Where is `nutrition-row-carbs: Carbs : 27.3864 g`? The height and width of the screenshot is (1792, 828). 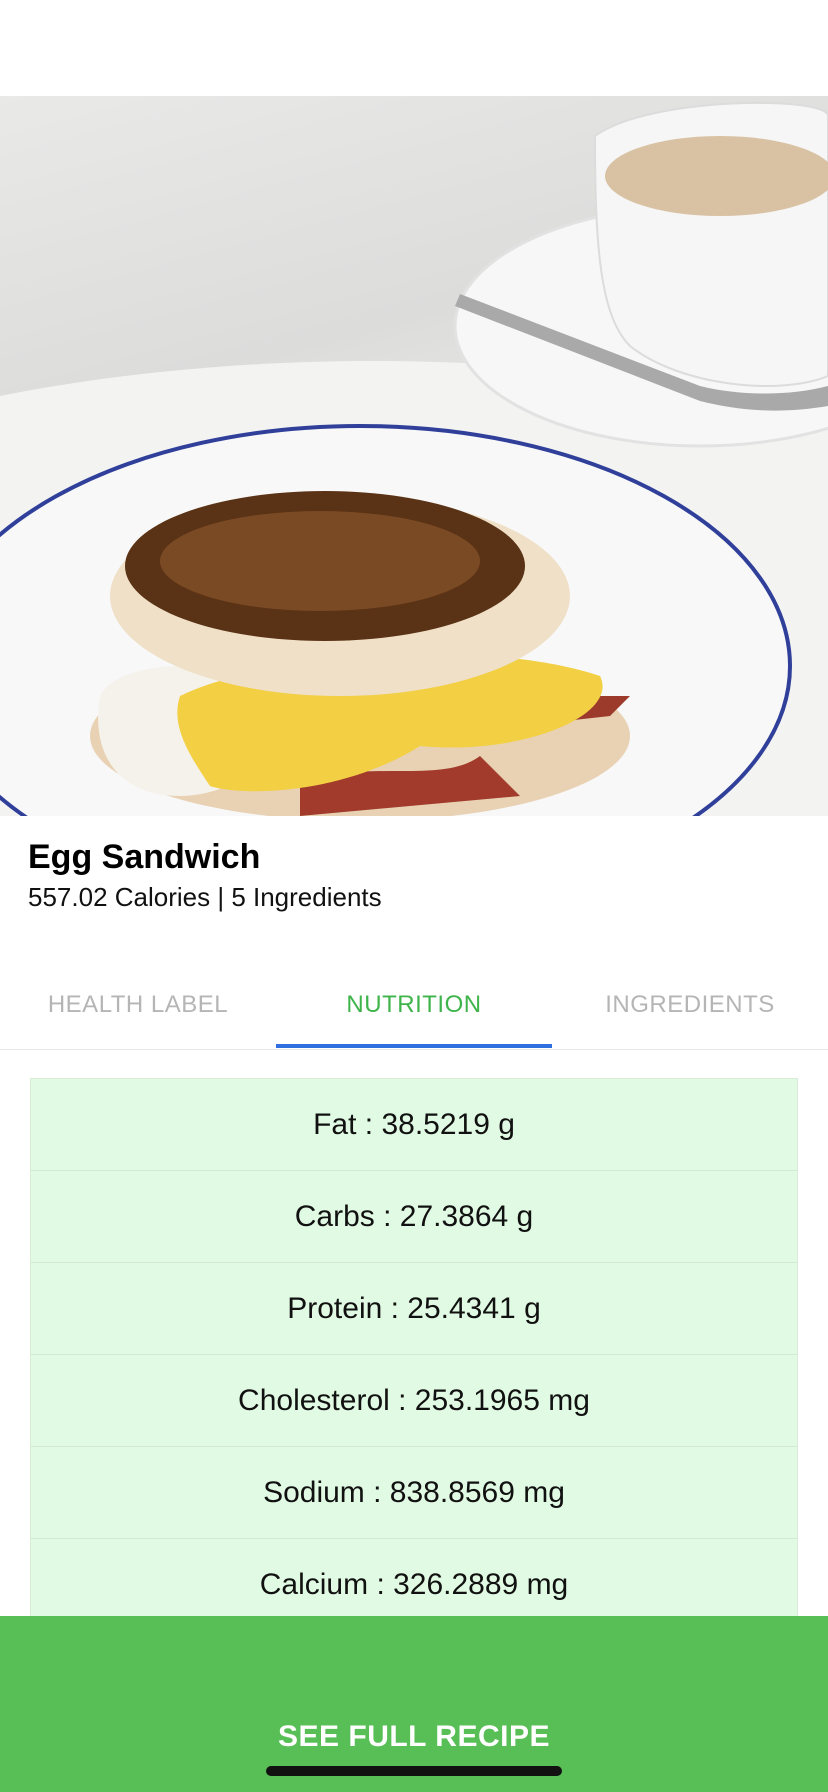
nutrition-row-carbs: Carbs : 27.3864 g is located at coordinates (414, 1217).